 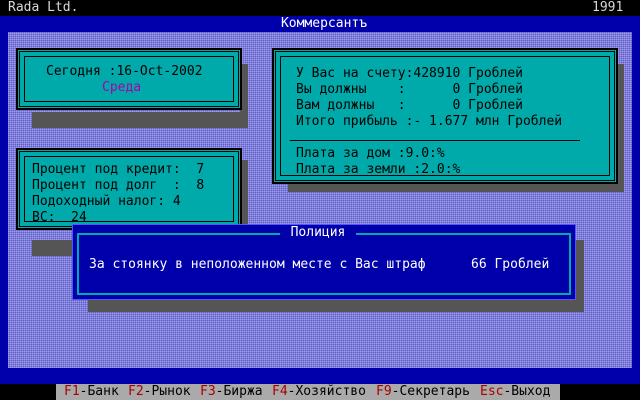 What do you see at coordinates (378, 169) in the screenshot?
I see `land-fee: Плата за земли :2.0:%` at bounding box center [378, 169].